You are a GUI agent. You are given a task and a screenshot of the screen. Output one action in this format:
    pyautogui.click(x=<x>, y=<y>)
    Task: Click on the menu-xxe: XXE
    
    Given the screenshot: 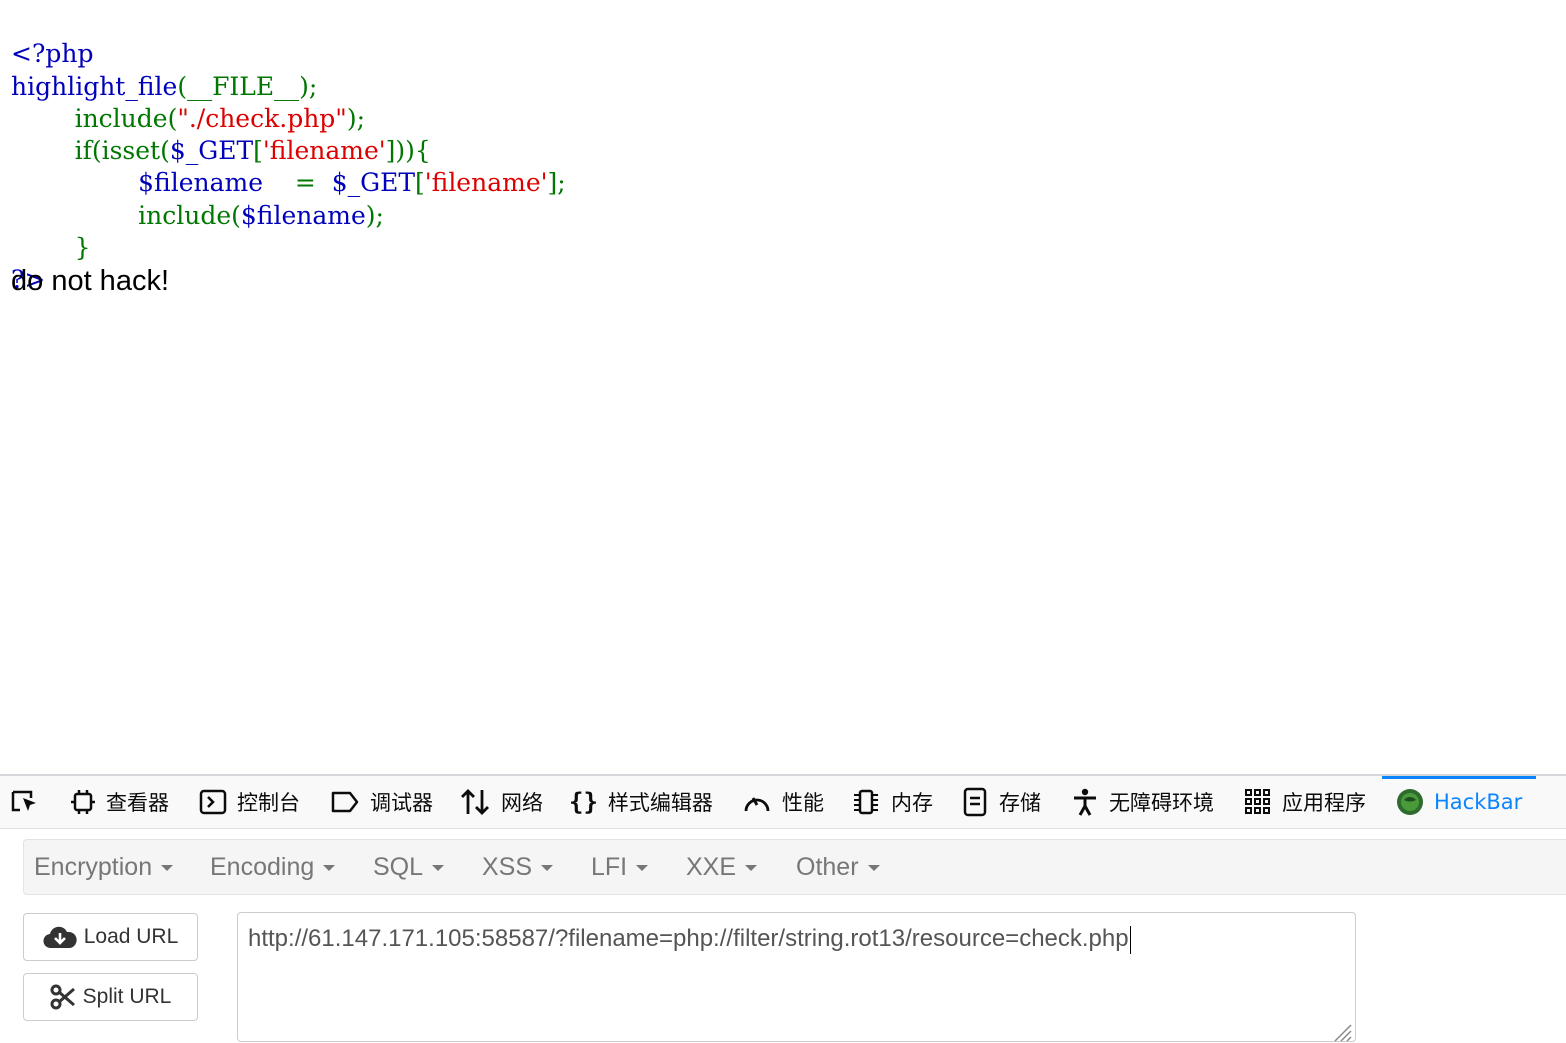 What is the action you would take?
    pyautogui.click(x=722, y=867)
    